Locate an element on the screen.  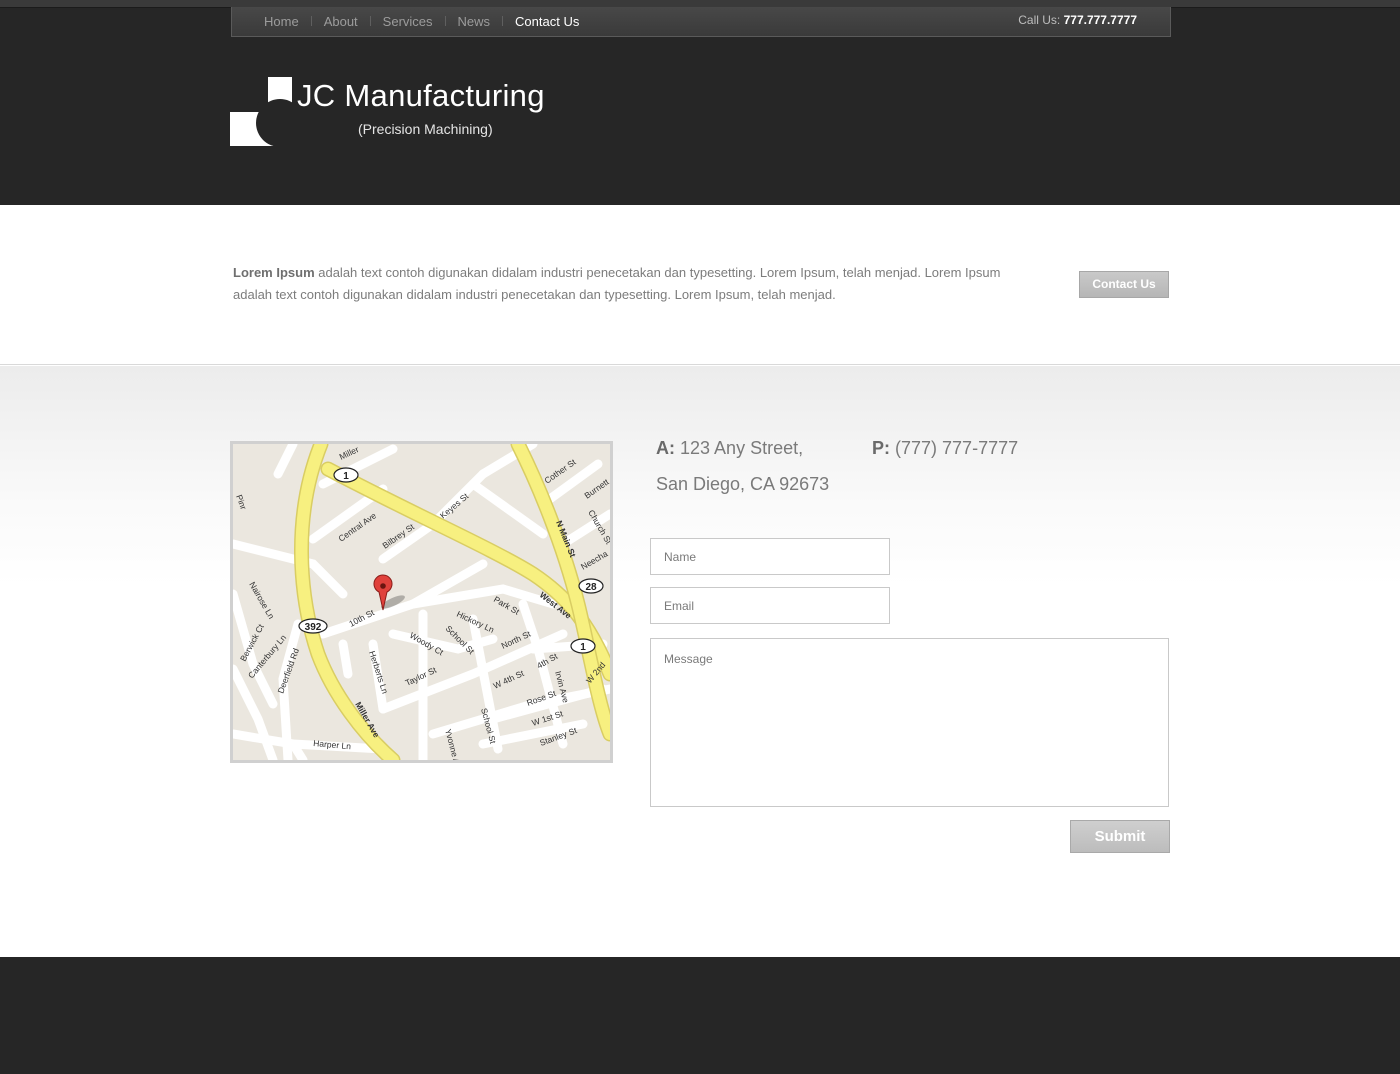
nav-news: News is located at coordinates (474, 21).